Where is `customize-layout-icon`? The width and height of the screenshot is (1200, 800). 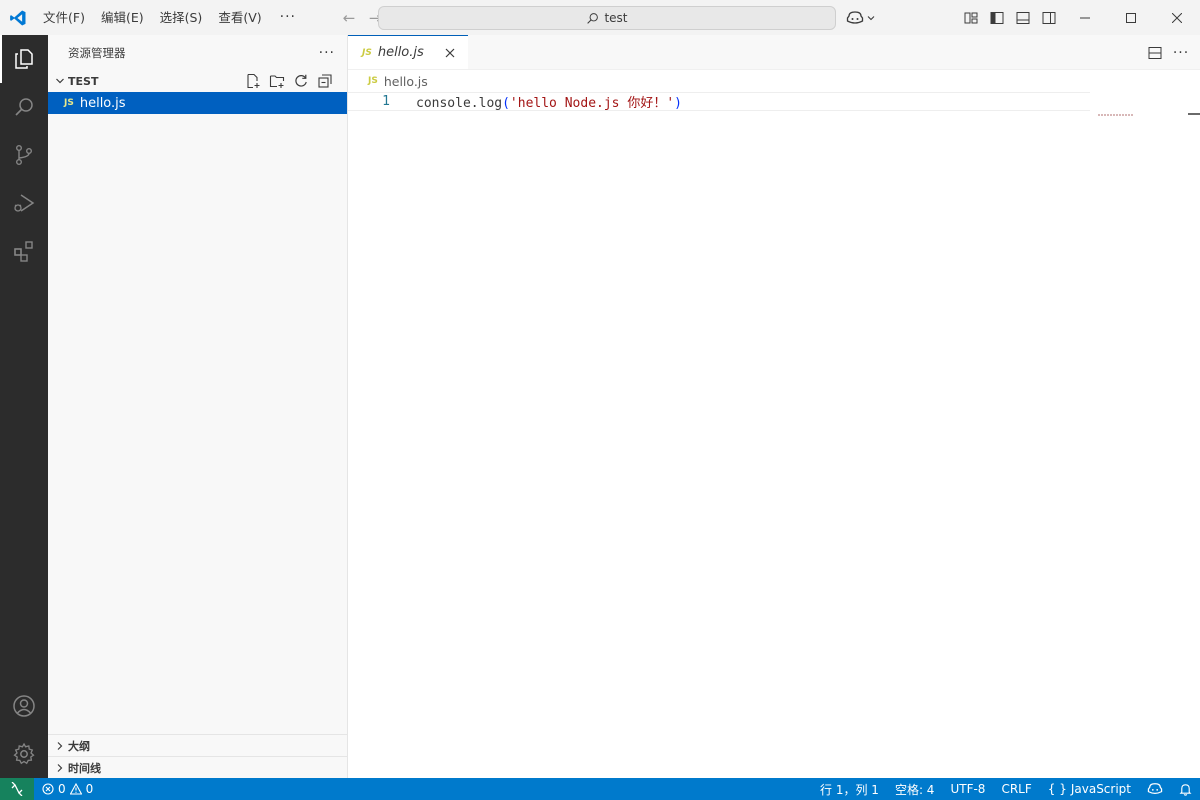
customize-layout-icon is located at coordinates (971, 17).